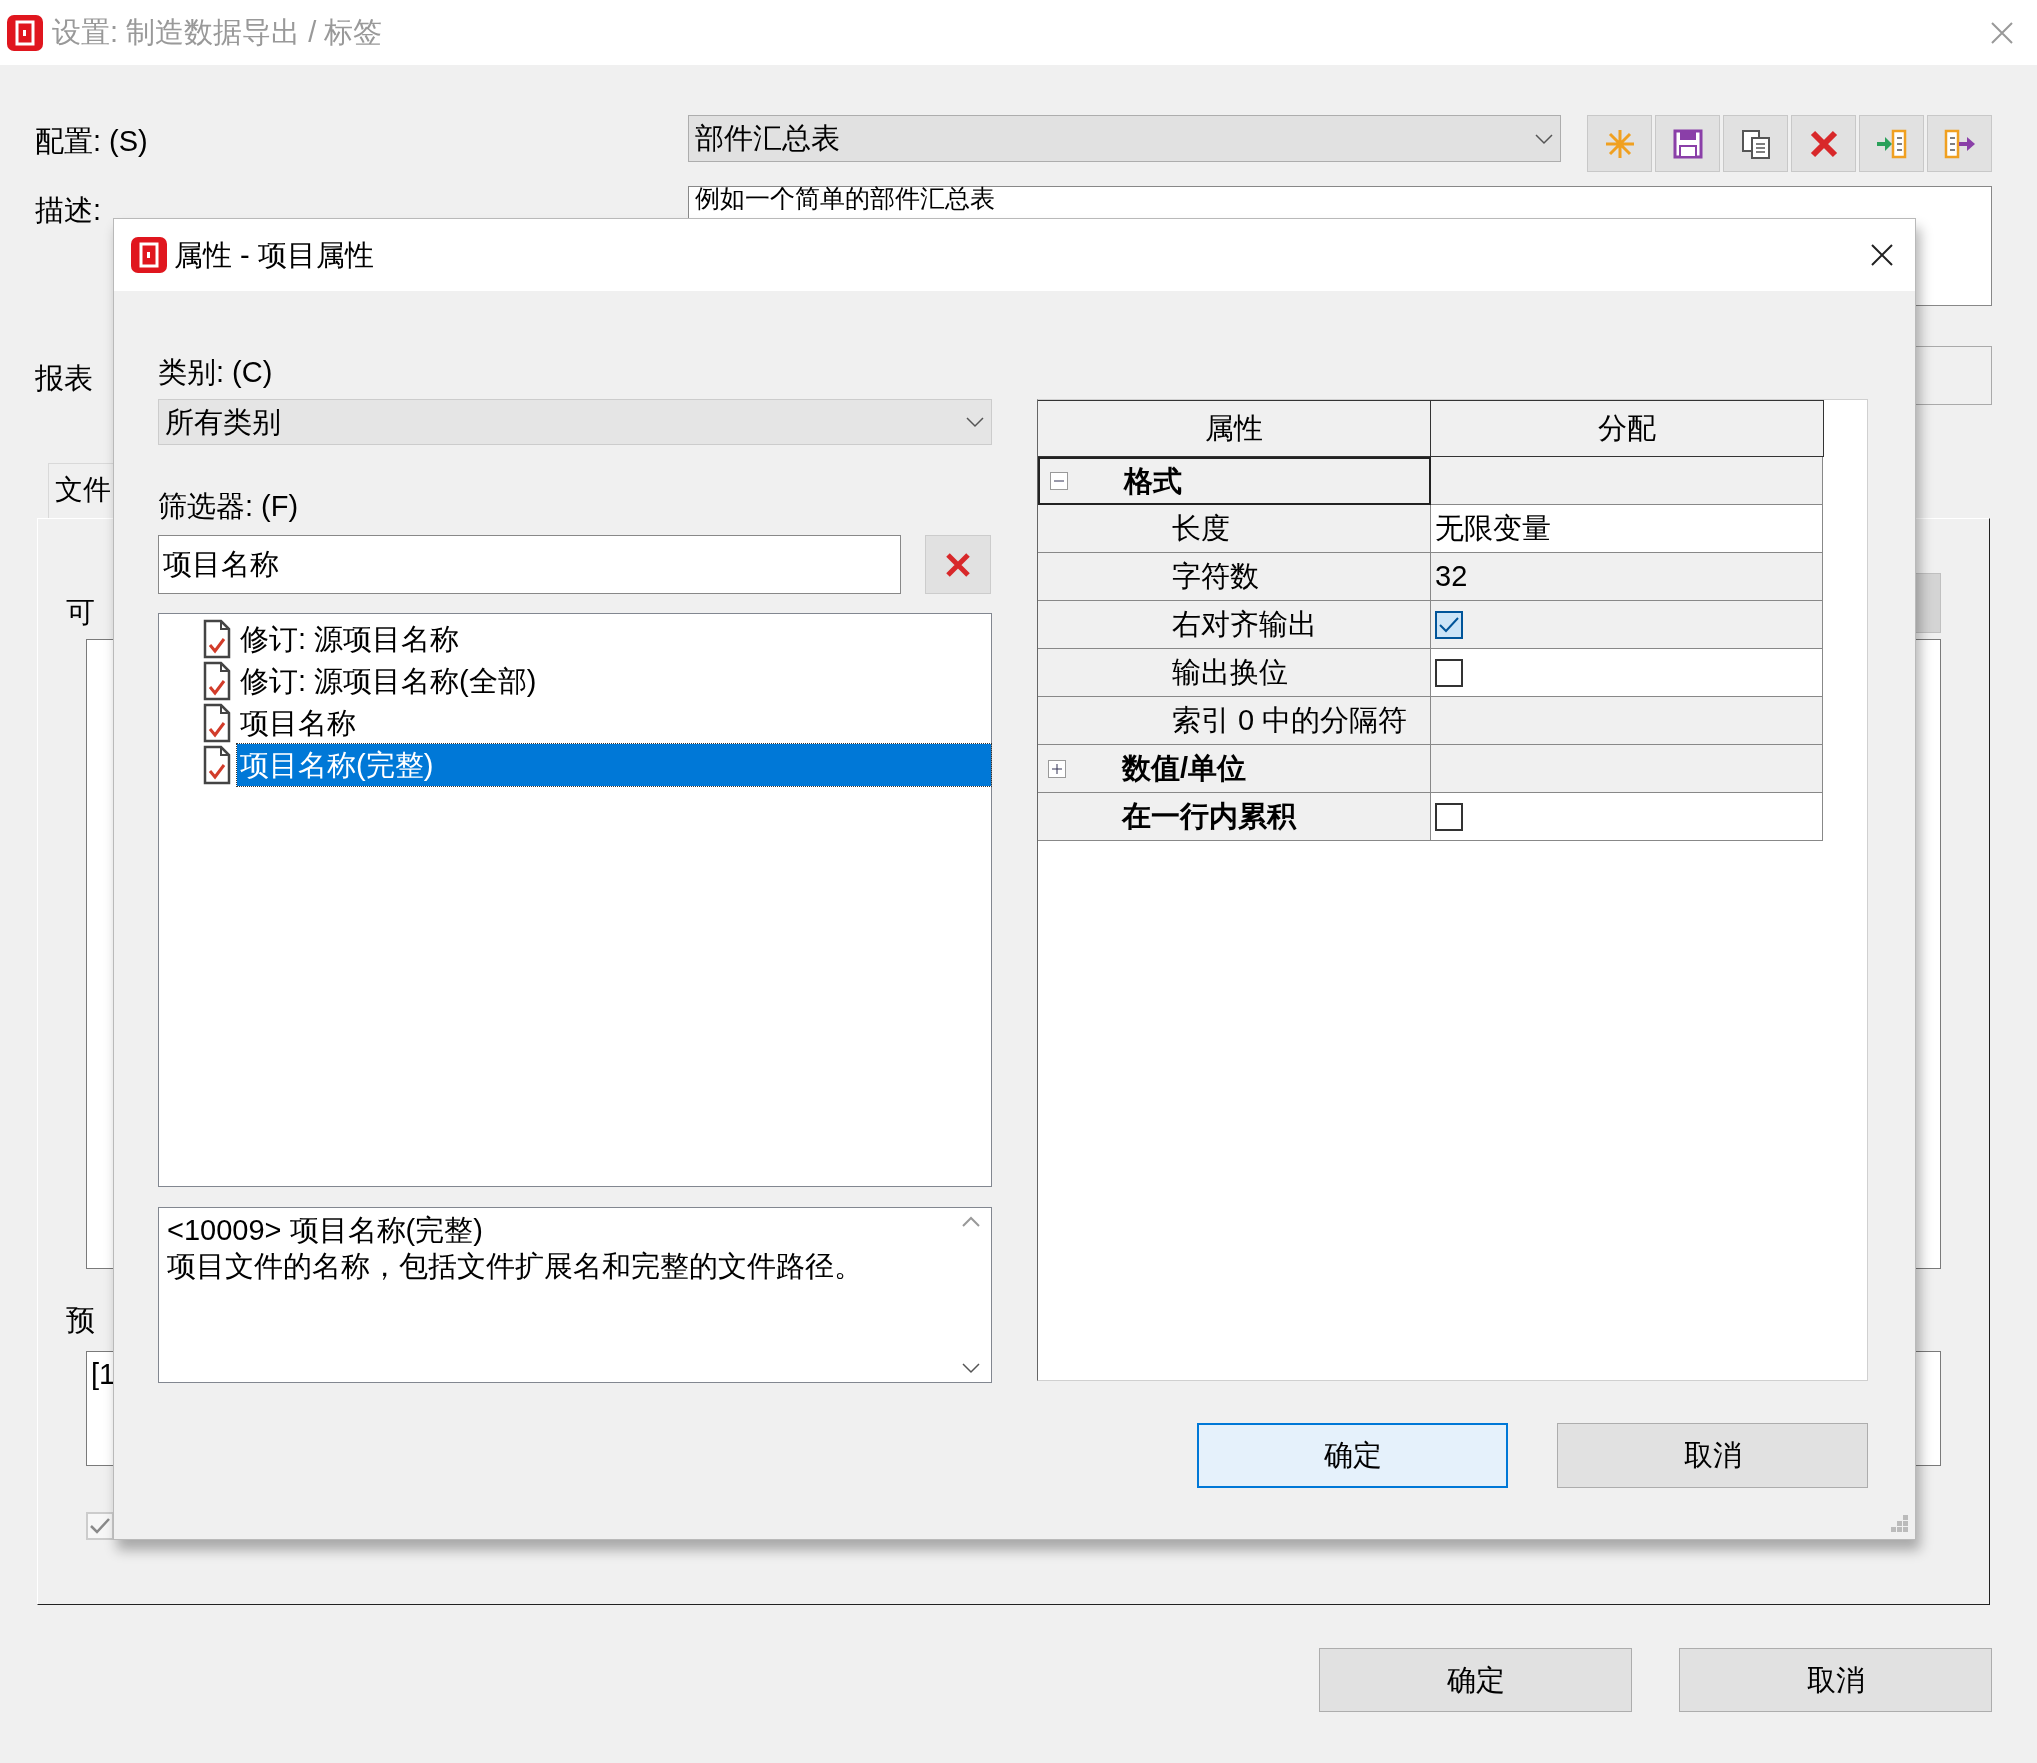 The image size is (2037, 1763). What do you see at coordinates (1493, 529) in the screenshot?
I see `value-text: 无限变量` at bounding box center [1493, 529].